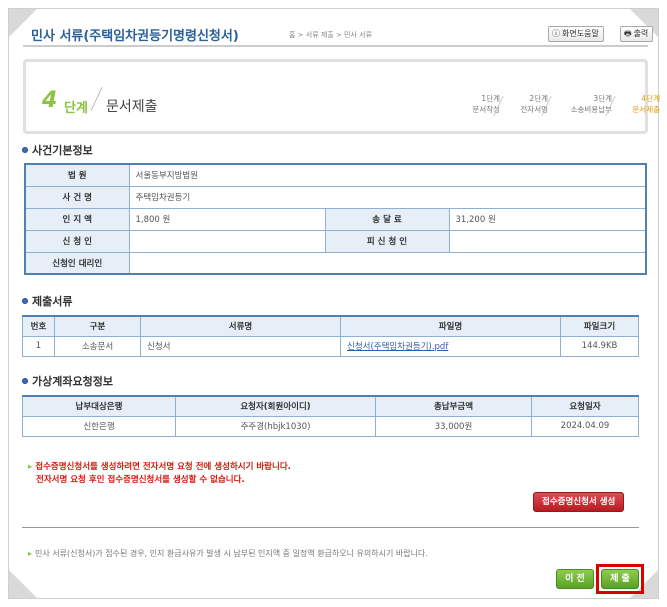  Describe the element at coordinates (240, 326) in the screenshot. I see `column-header: 서류명` at that location.